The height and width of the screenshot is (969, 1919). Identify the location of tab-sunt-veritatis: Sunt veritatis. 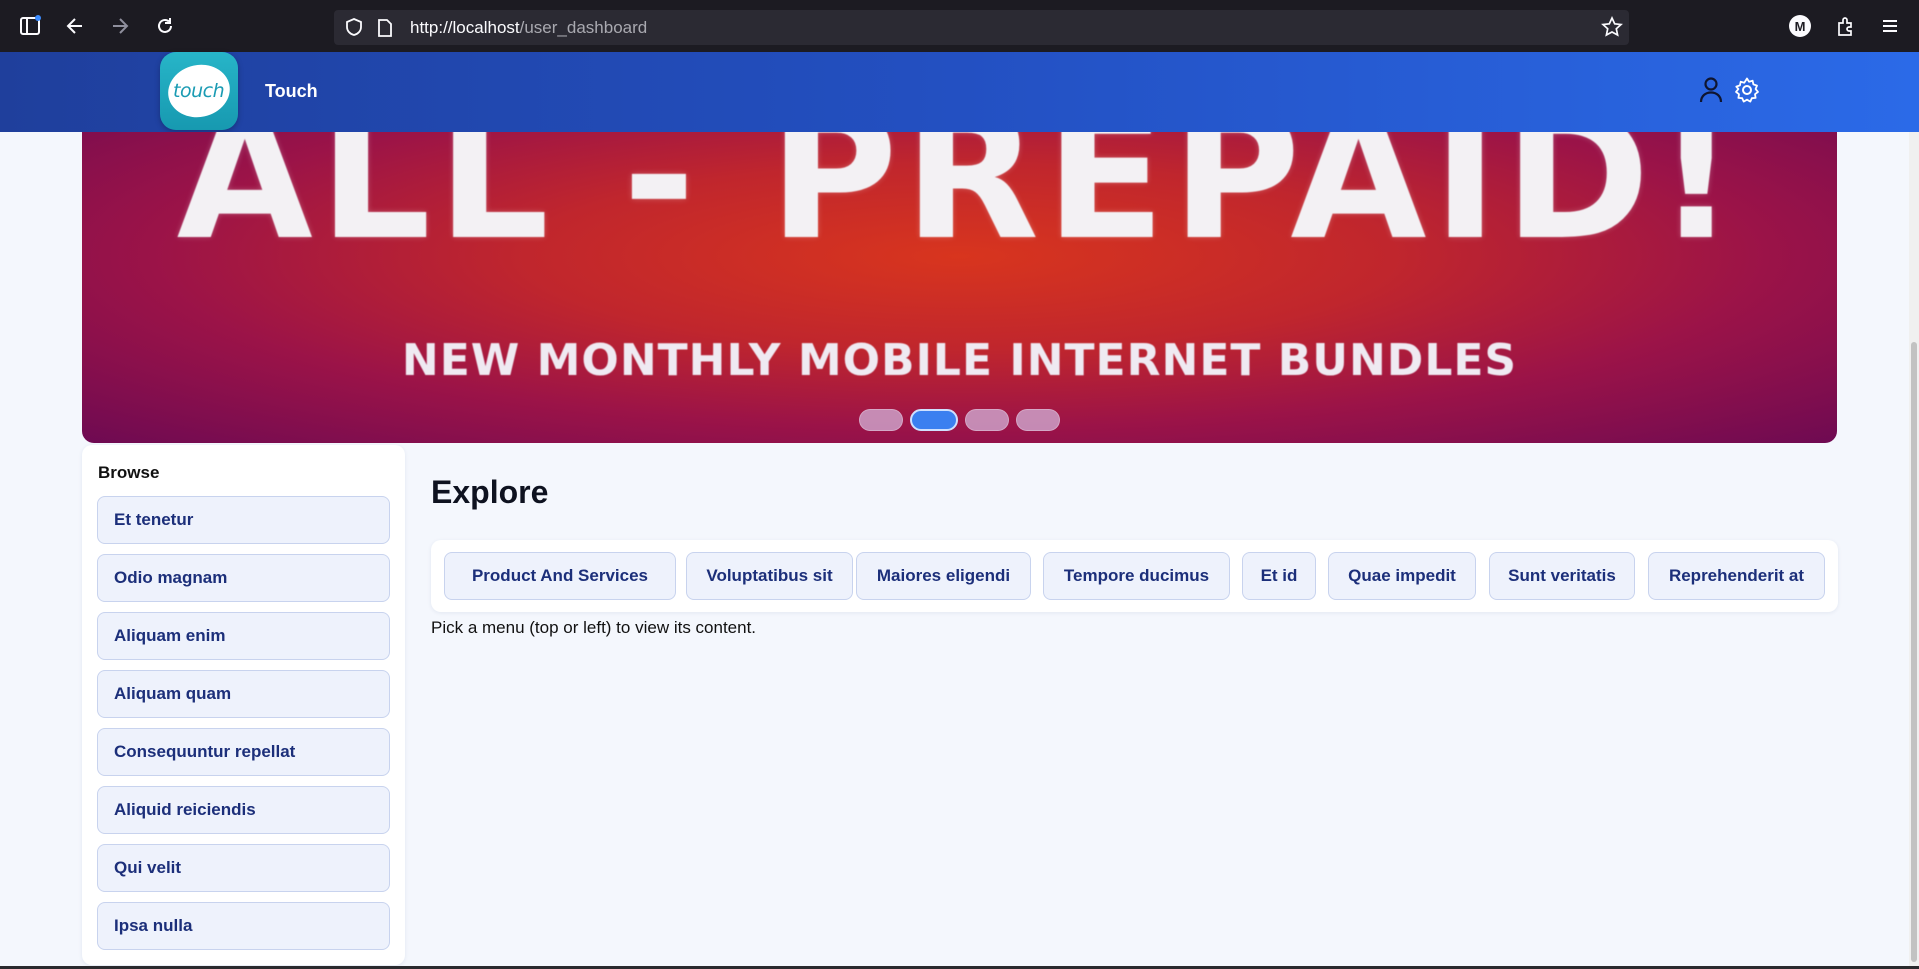
(1562, 576).